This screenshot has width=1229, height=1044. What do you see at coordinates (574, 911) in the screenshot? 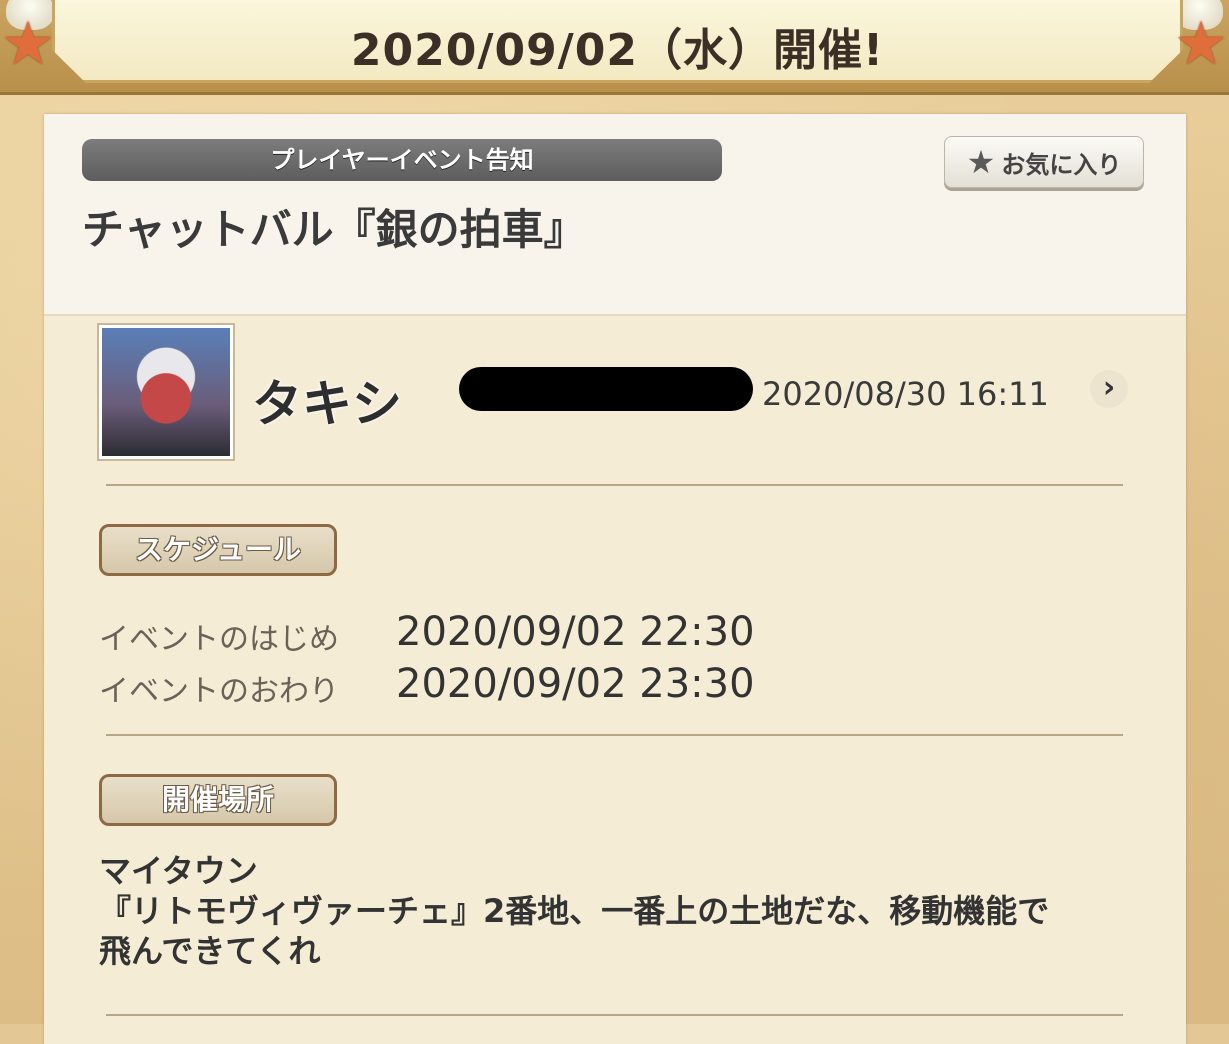
I see `location-line: 『リトモヴィヴァーチェ』2番地、一番上の土地だな、移動機能で` at bounding box center [574, 911].